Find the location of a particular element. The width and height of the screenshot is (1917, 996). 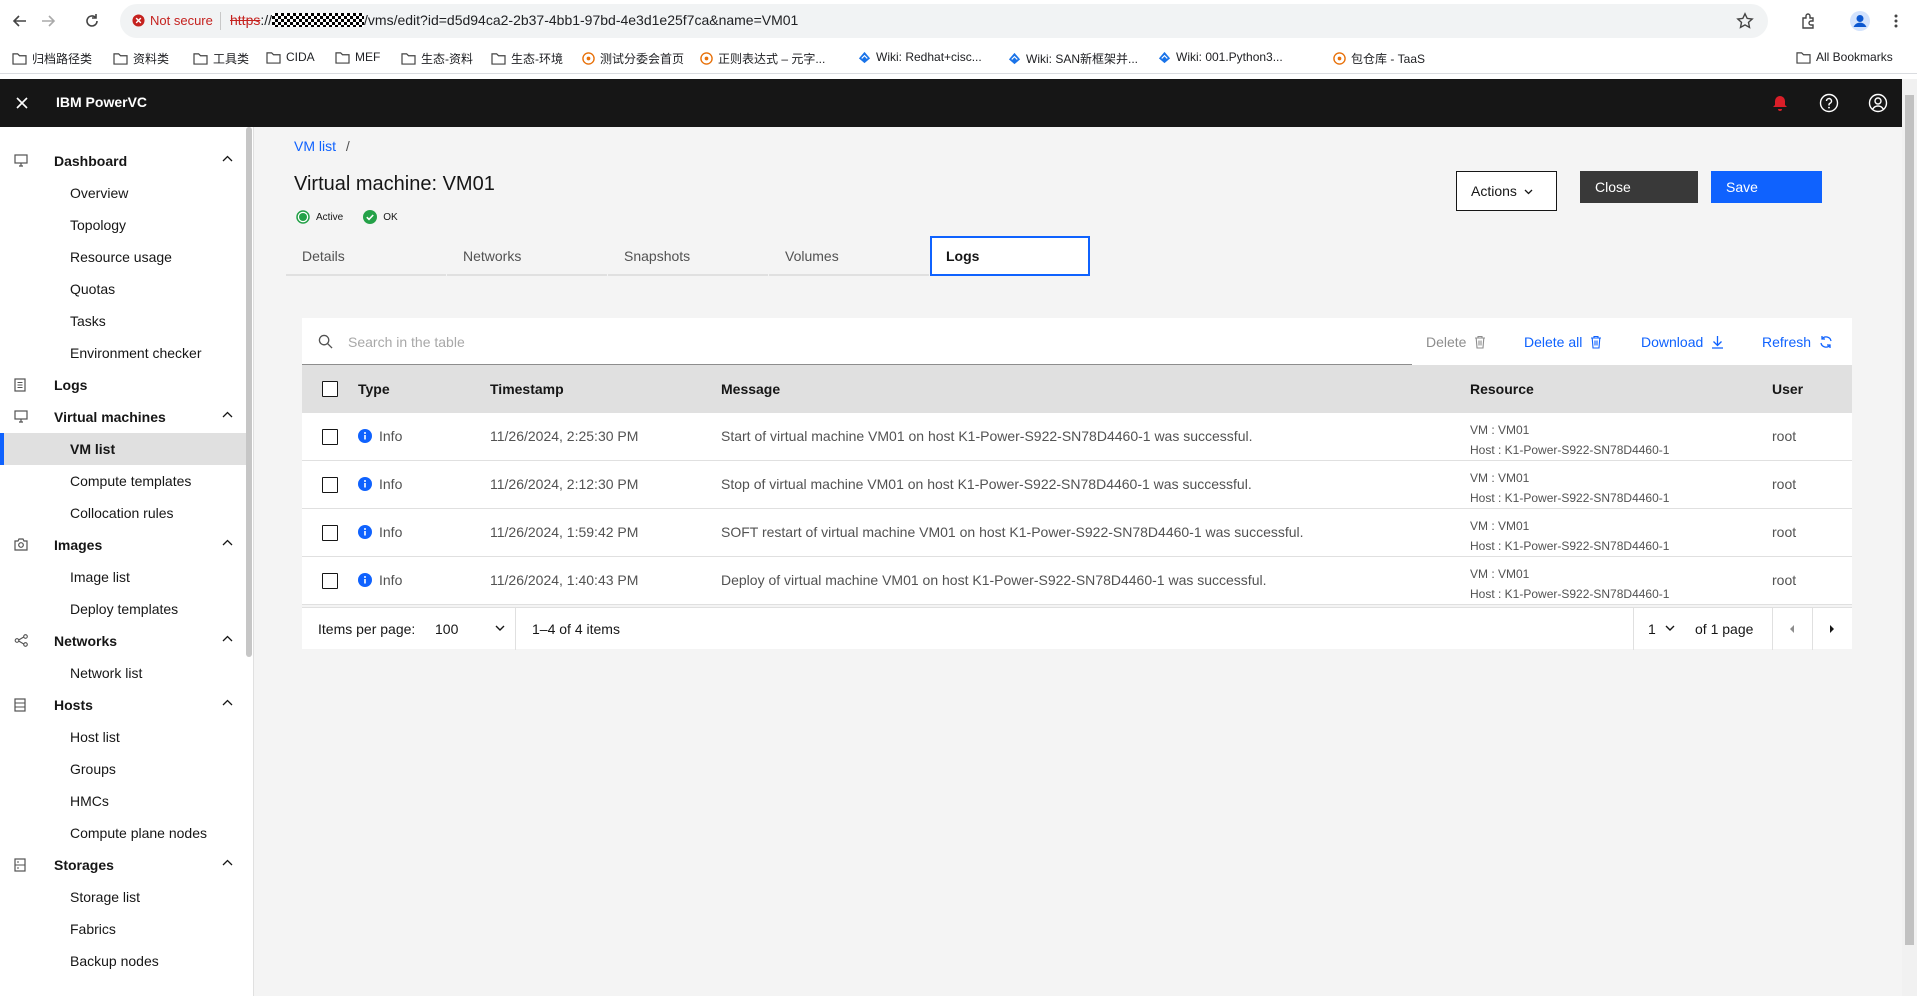

sidebar-item-overview: Overview is located at coordinates (125, 193).